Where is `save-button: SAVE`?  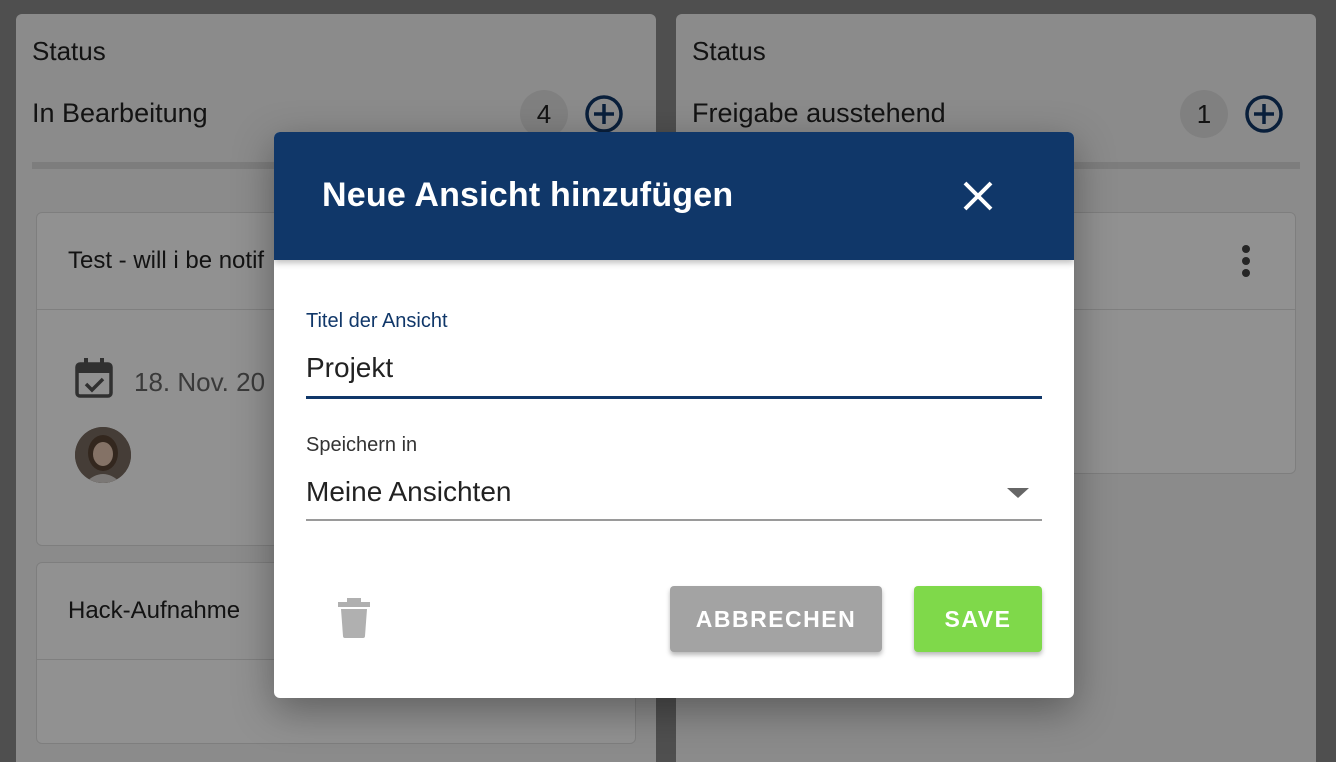
save-button: SAVE is located at coordinates (978, 619).